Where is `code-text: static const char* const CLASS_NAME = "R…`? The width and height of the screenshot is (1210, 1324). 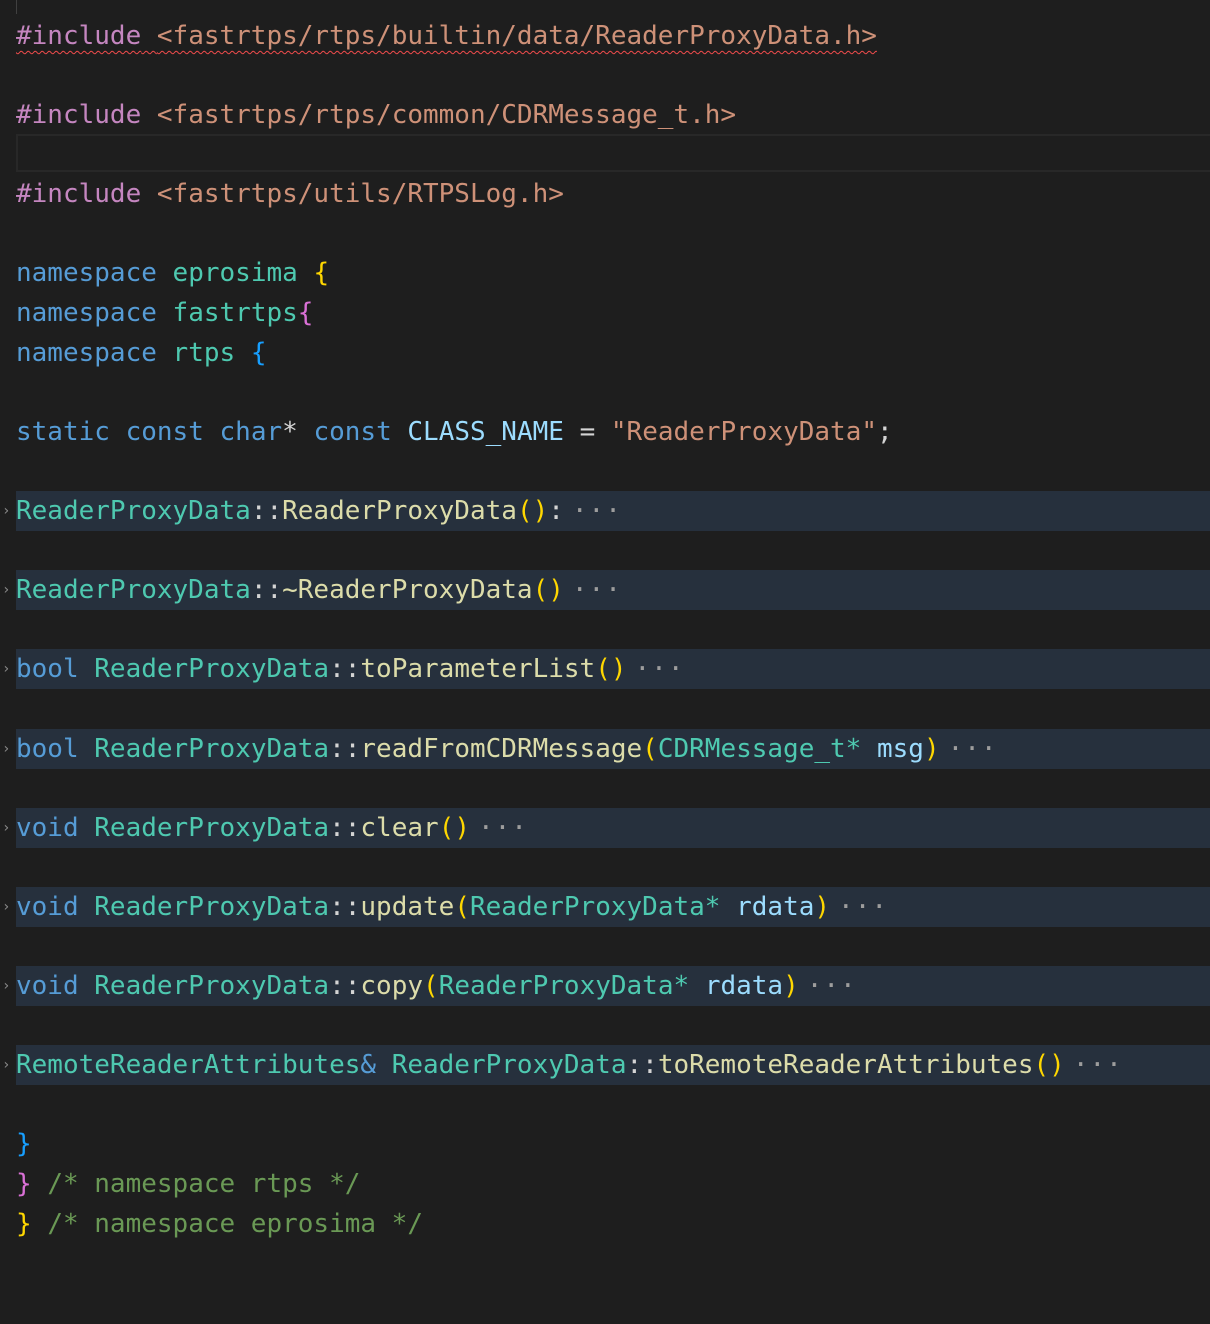 code-text: static const char* const CLASS_NAME = "R… is located at coordinates (454, 432).